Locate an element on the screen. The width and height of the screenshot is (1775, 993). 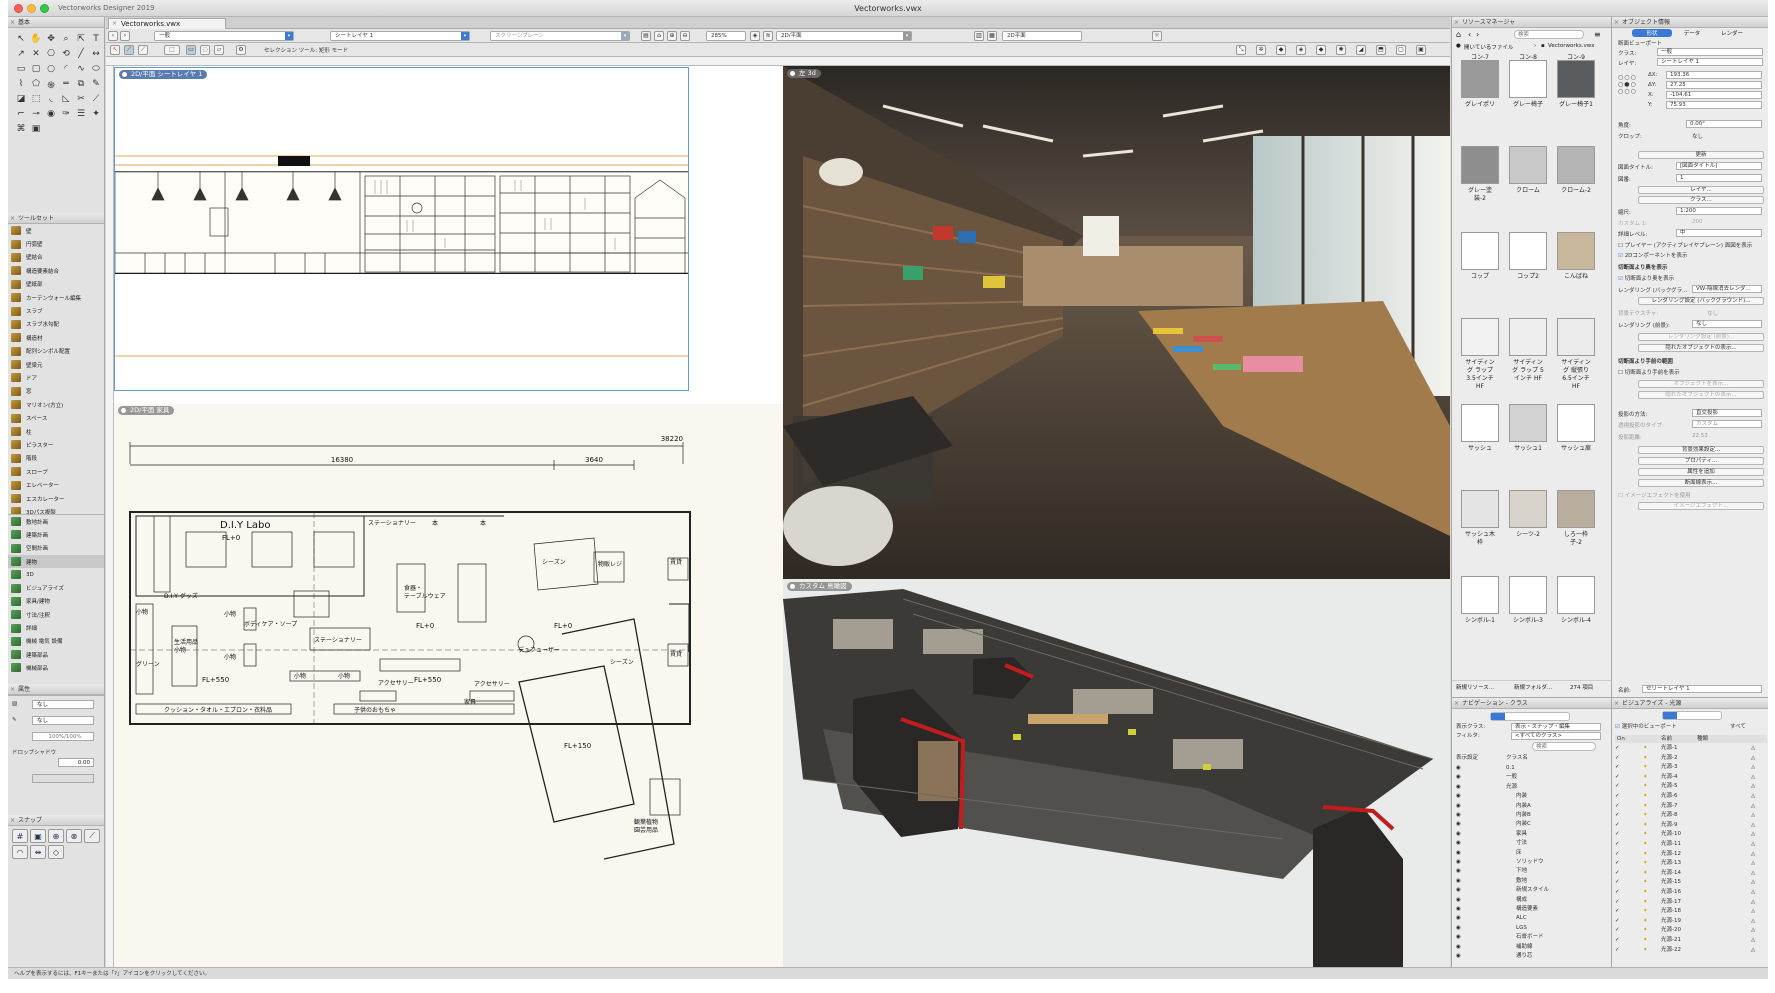
mode-poly-icon: ⟋ is located at coordinates (143, 50).